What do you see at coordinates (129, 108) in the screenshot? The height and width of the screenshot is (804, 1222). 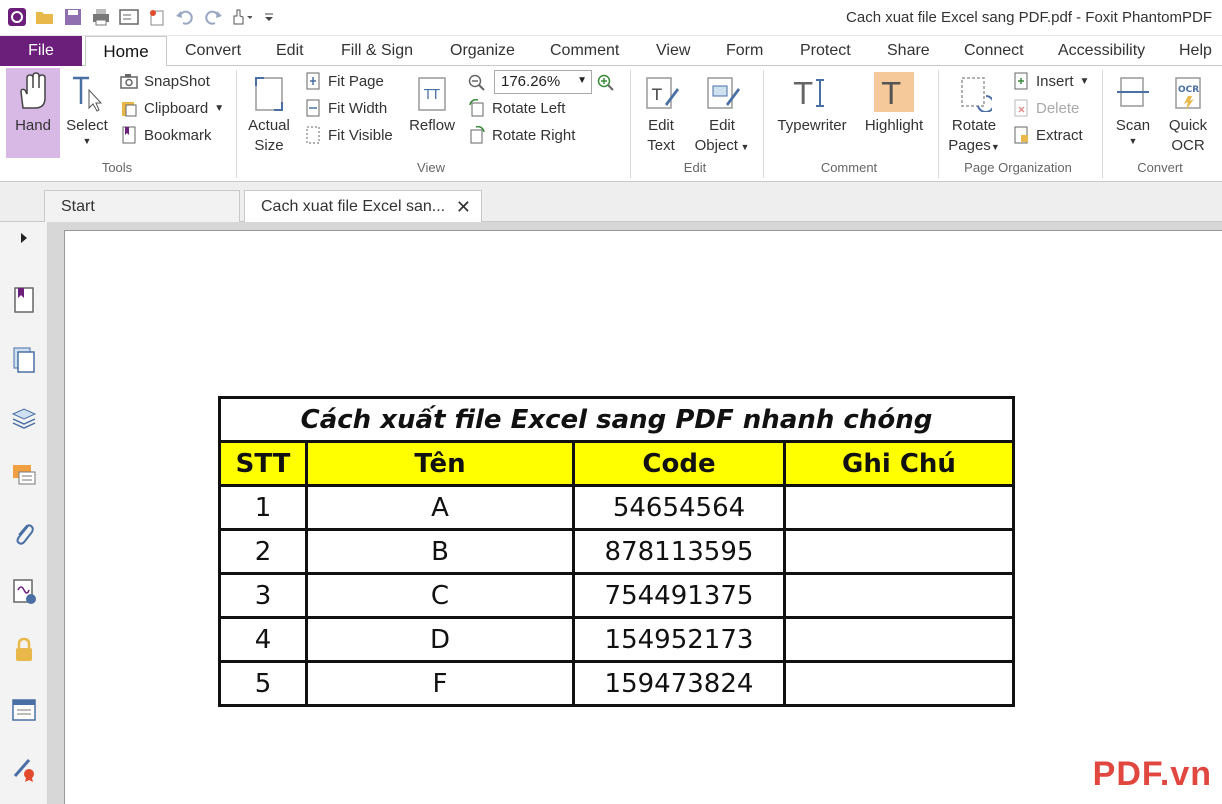 I see `clipboard-icon` at bounding box center [129, 108].